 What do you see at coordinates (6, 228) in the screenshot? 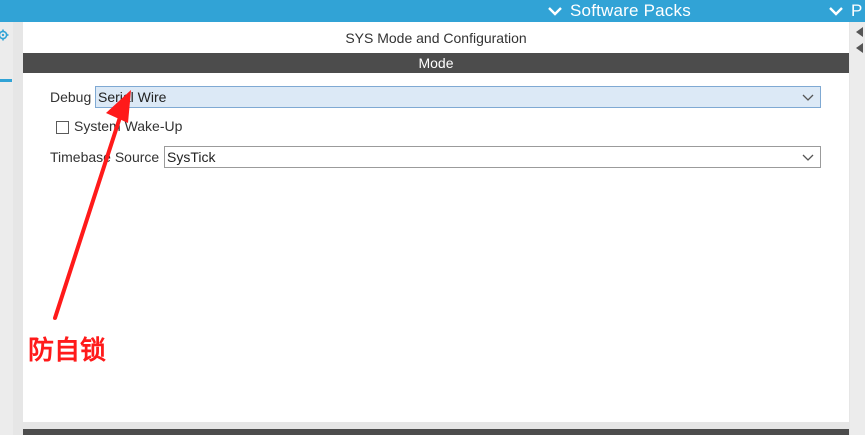
I see `left-side-strip` at bounding box center [6, 228].